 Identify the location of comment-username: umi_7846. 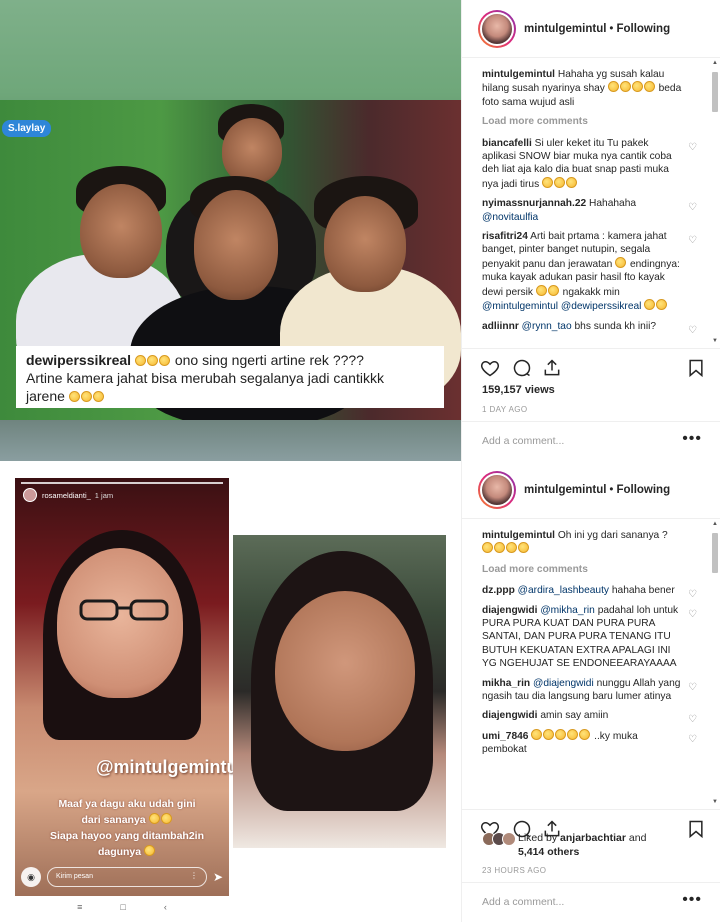
(505, 736).